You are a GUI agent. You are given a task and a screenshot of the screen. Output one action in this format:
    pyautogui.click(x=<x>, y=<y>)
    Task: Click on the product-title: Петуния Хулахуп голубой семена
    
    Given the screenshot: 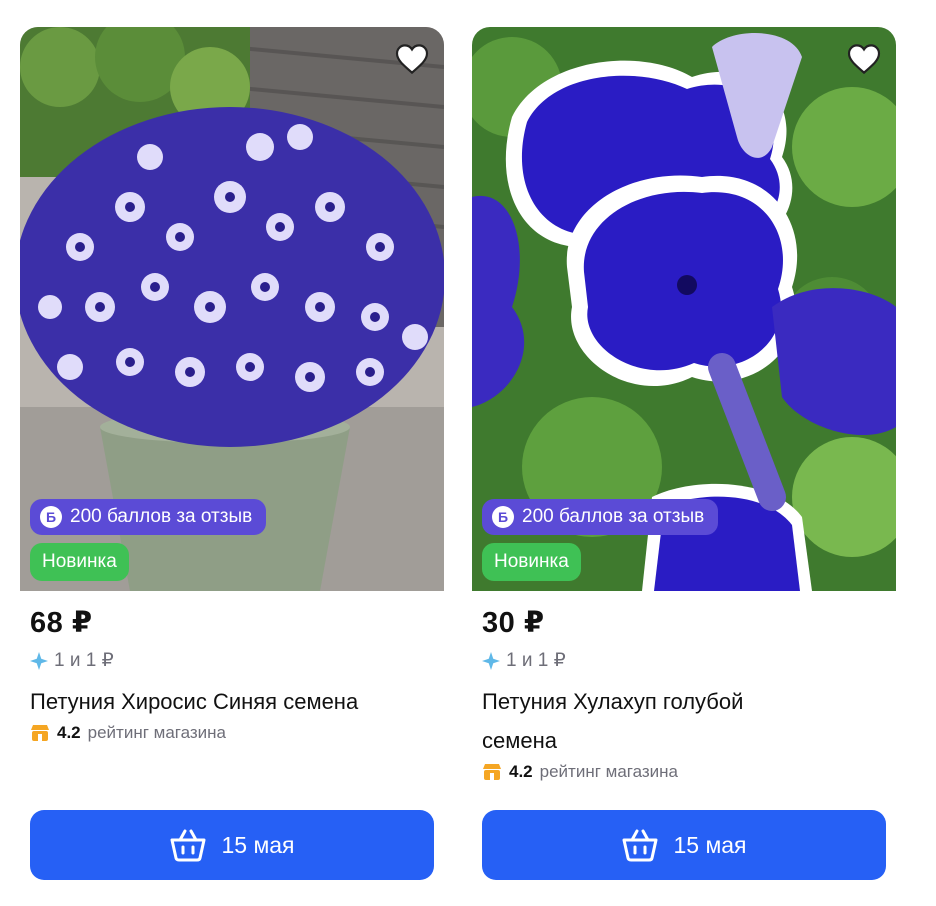 What is the action you would take?
    pyautogui.click(x=647, y=721)
    